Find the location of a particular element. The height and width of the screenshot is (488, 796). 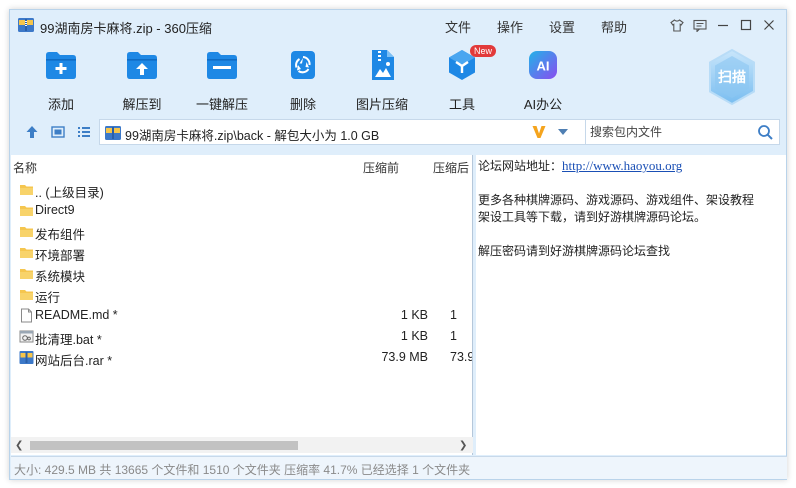

address-path: 99湖南房卡麻将.zip\back - 解包大小为 1.0 GB is located at coordinates (252, 136).